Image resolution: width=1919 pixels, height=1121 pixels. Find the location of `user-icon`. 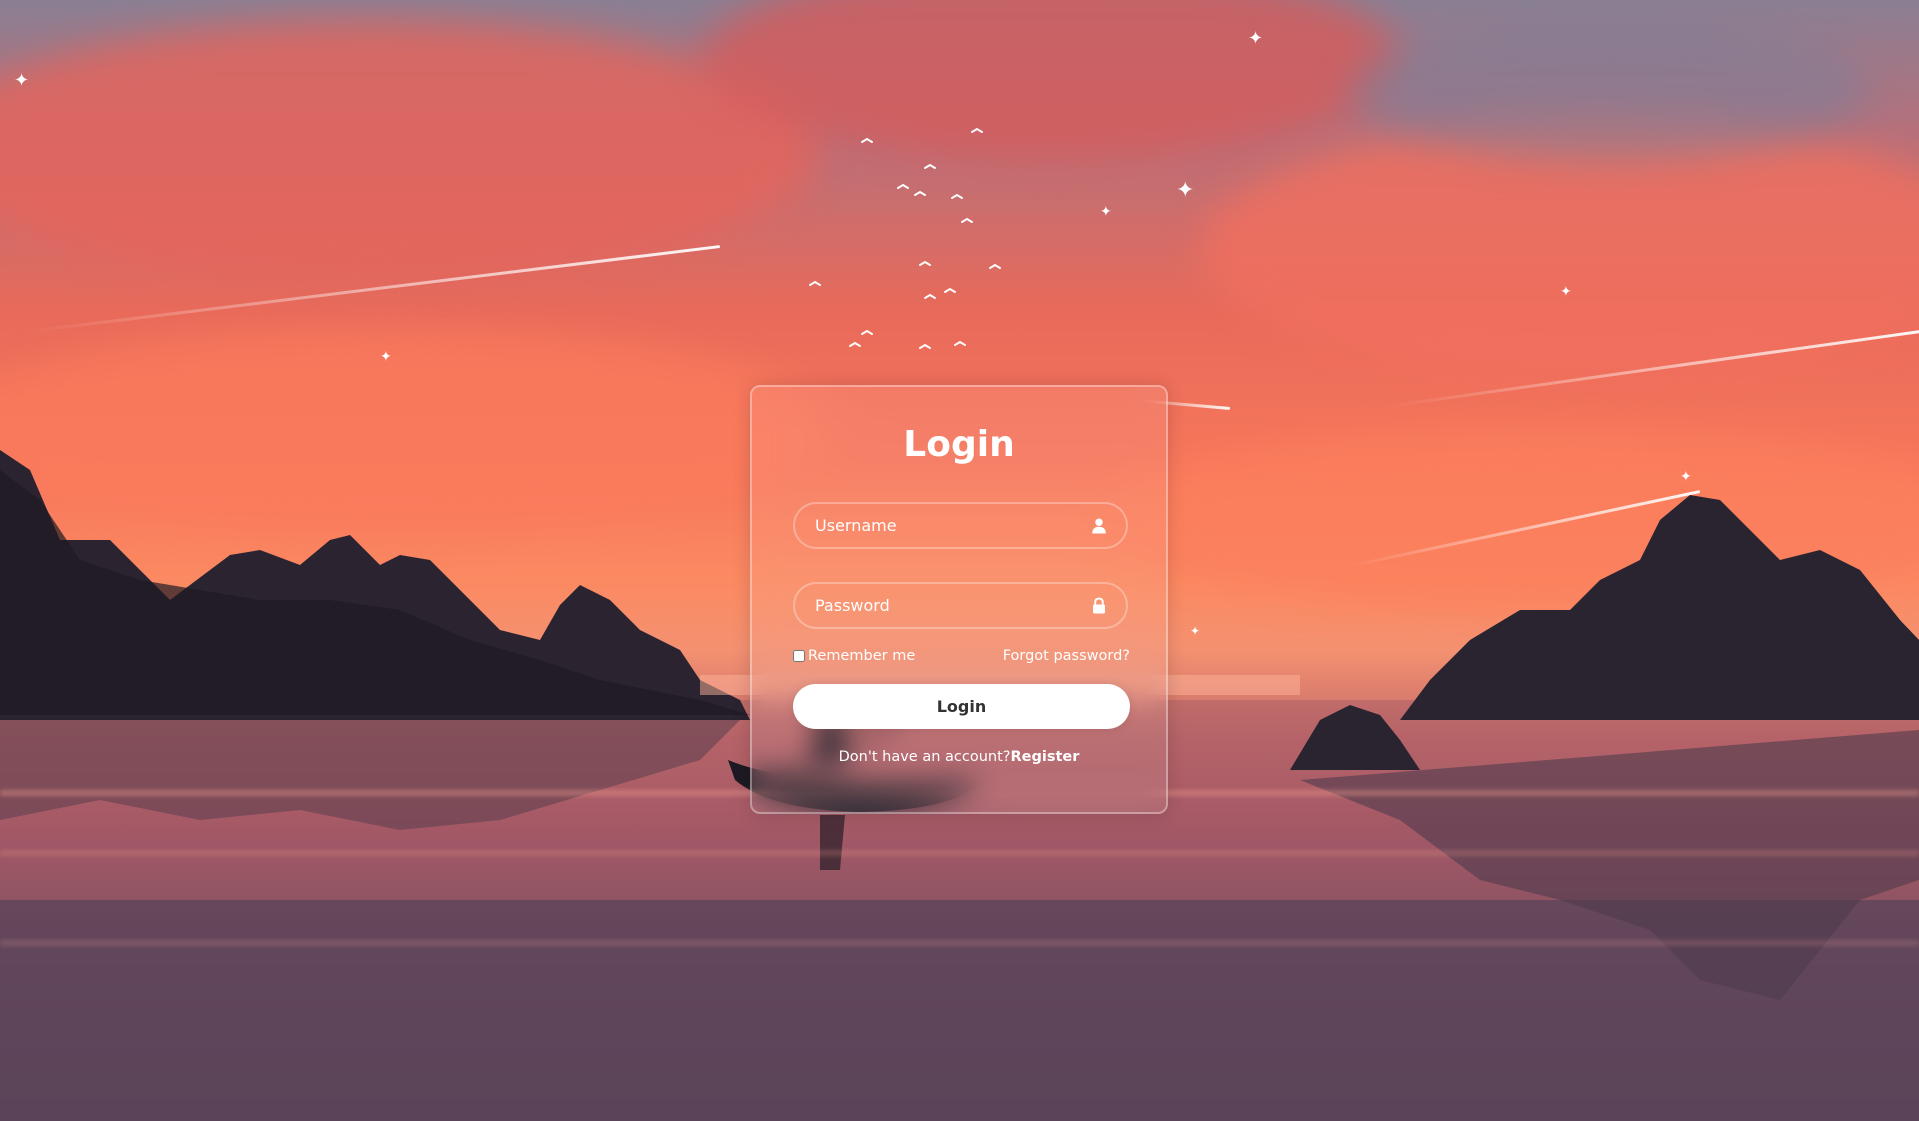

user-icon is located at coordinates (1099, 525).